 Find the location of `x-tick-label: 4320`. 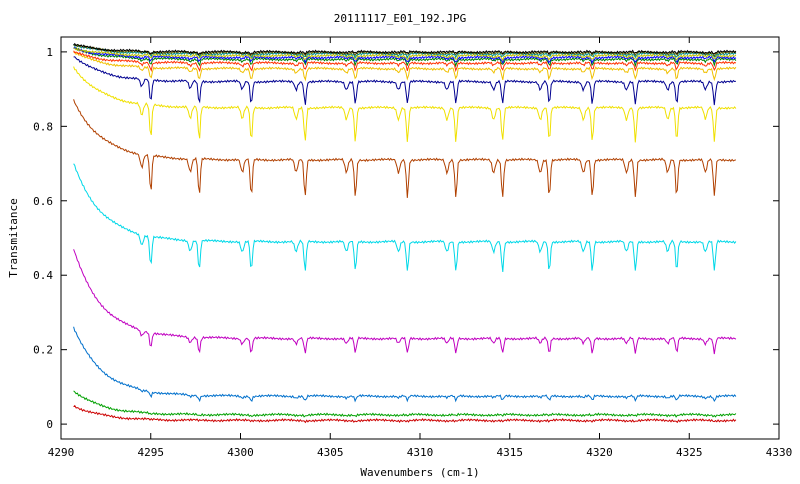

x-tick-label: 4320 is located at coordinates (599, 452).